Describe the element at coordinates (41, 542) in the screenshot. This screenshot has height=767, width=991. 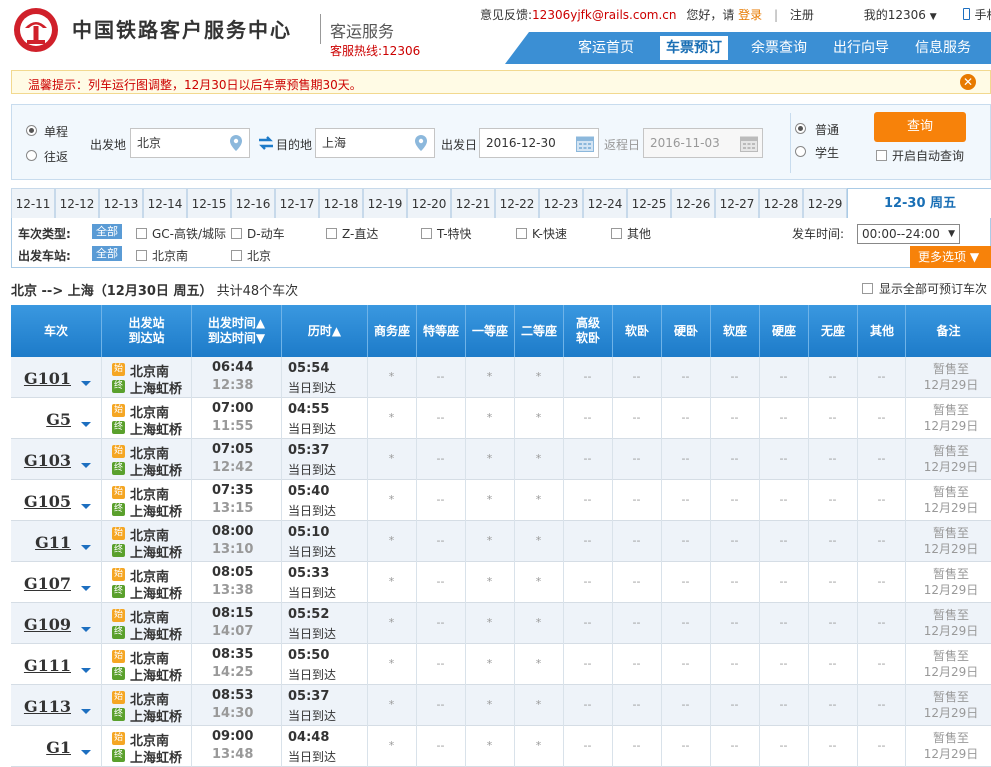
I see `train-number-link: G11` at that location.